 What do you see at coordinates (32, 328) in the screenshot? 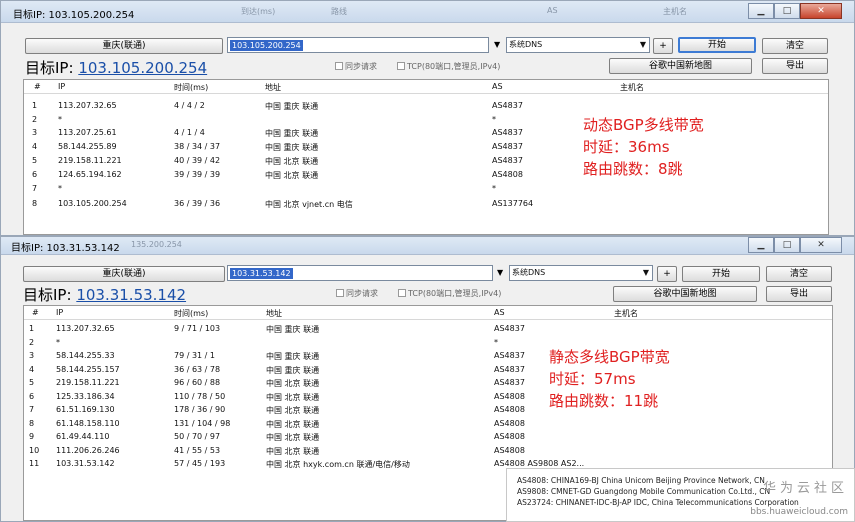
I see `cell-index: 1` at bounding box center [32, 328].